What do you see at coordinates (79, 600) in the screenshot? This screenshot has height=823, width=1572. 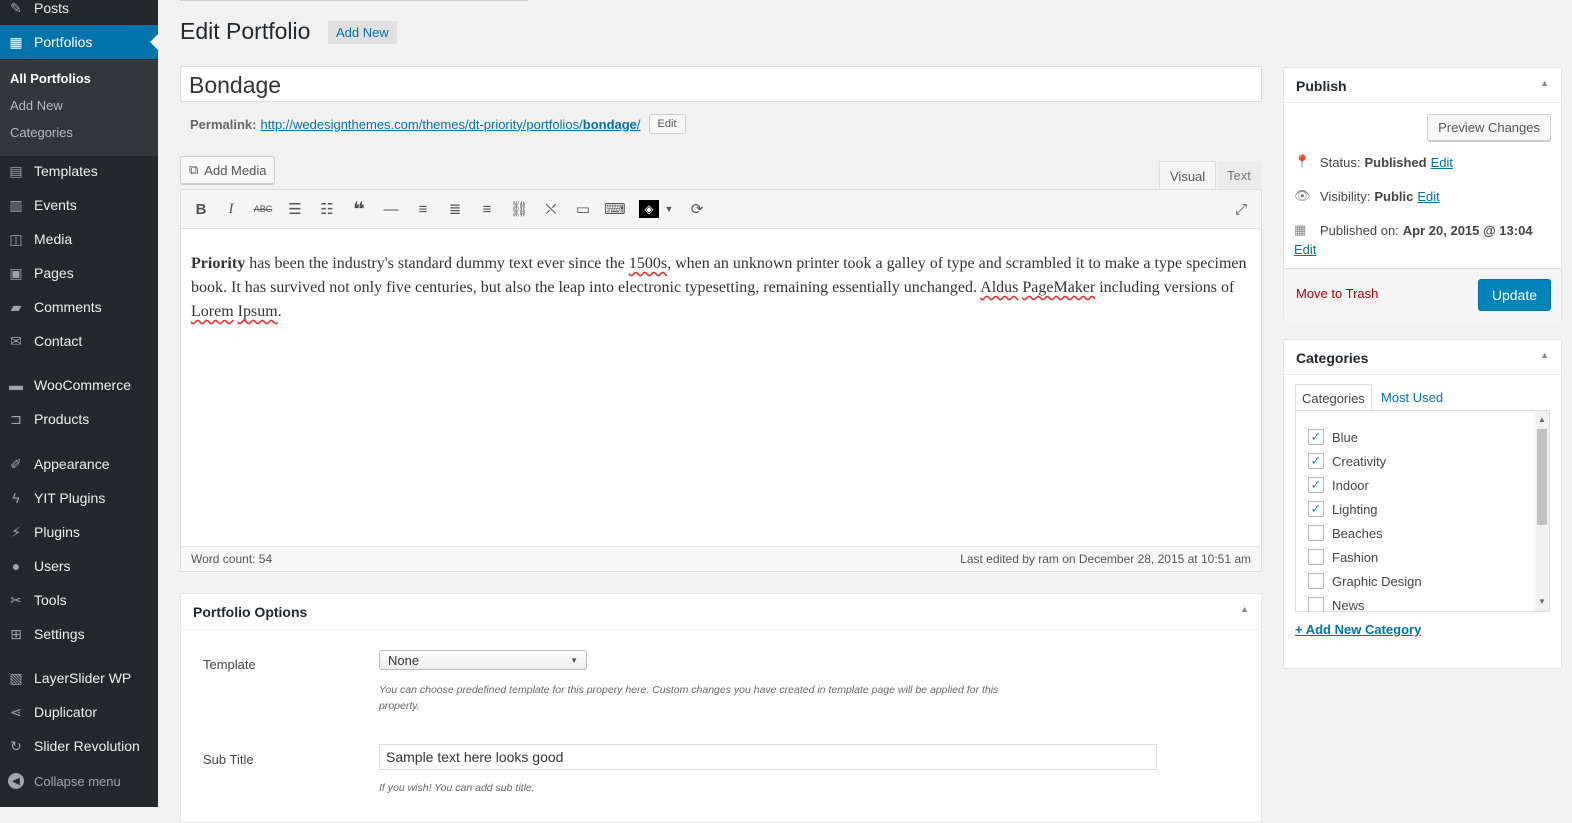 I see `menu-tools: ✂ Tools` at bounding box center [79, 600].